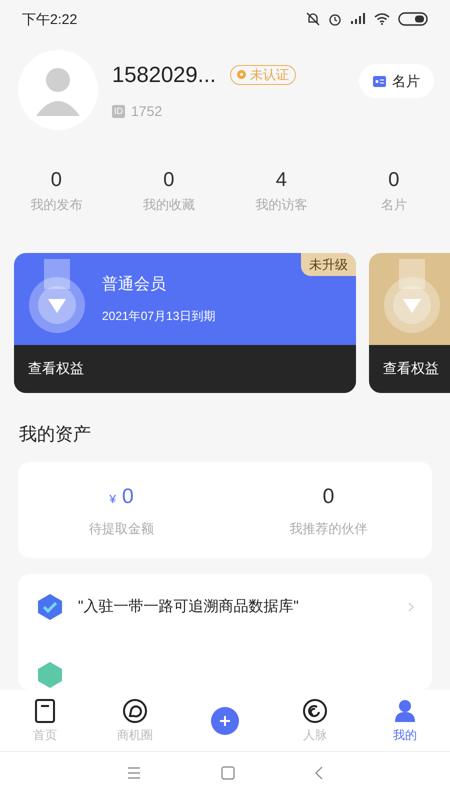 The width and height of the screenshot is (450, 800). Describe the element at coordinates (56, 205) in the screenshot. I see `stat-label: 我的发布` at that location.